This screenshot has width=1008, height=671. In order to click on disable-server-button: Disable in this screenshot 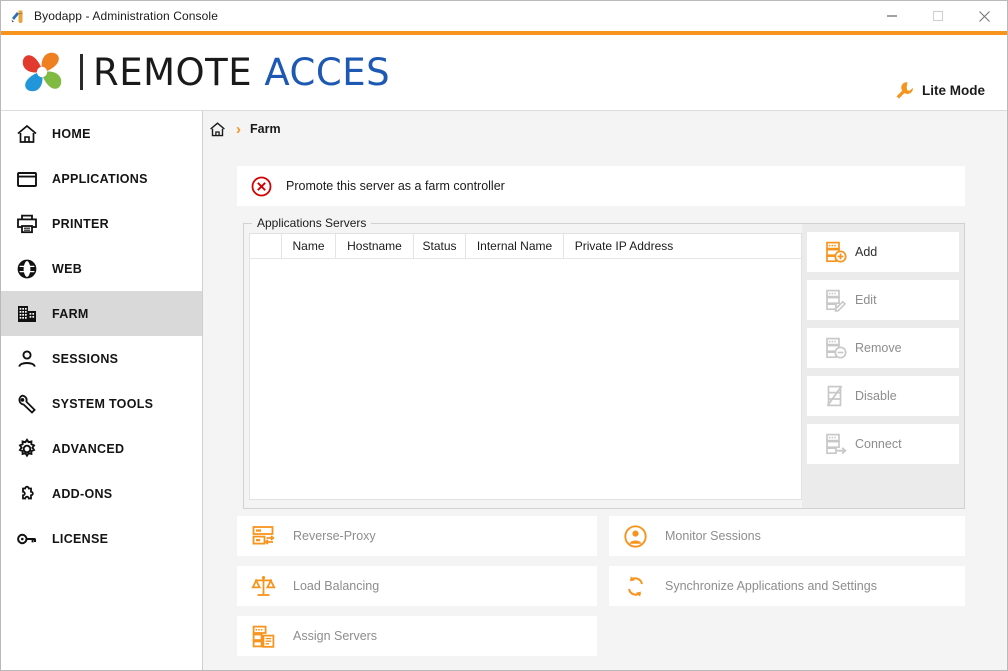, I will do `click(883, 396)`.